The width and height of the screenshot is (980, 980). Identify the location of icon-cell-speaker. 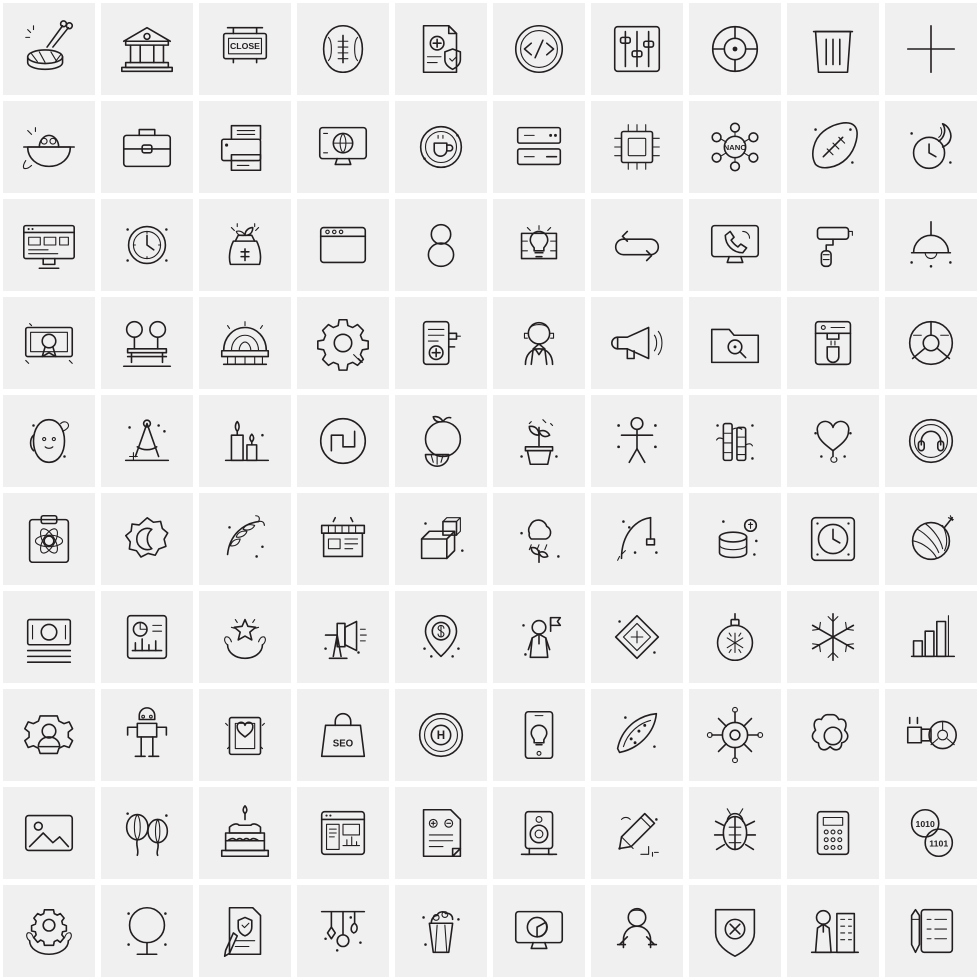
(539, 833).